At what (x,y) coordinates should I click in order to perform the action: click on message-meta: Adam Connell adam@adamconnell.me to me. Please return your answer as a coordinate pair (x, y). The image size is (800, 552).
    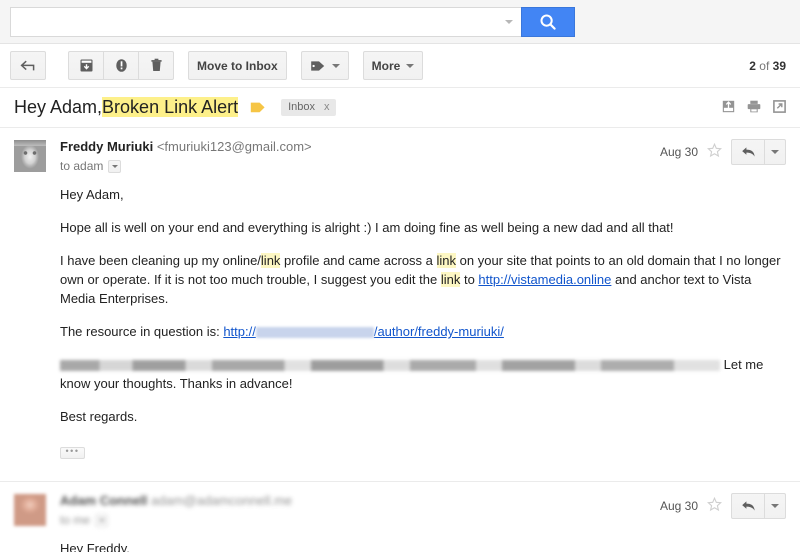
    Looking at the image, I should click on (355, 509).